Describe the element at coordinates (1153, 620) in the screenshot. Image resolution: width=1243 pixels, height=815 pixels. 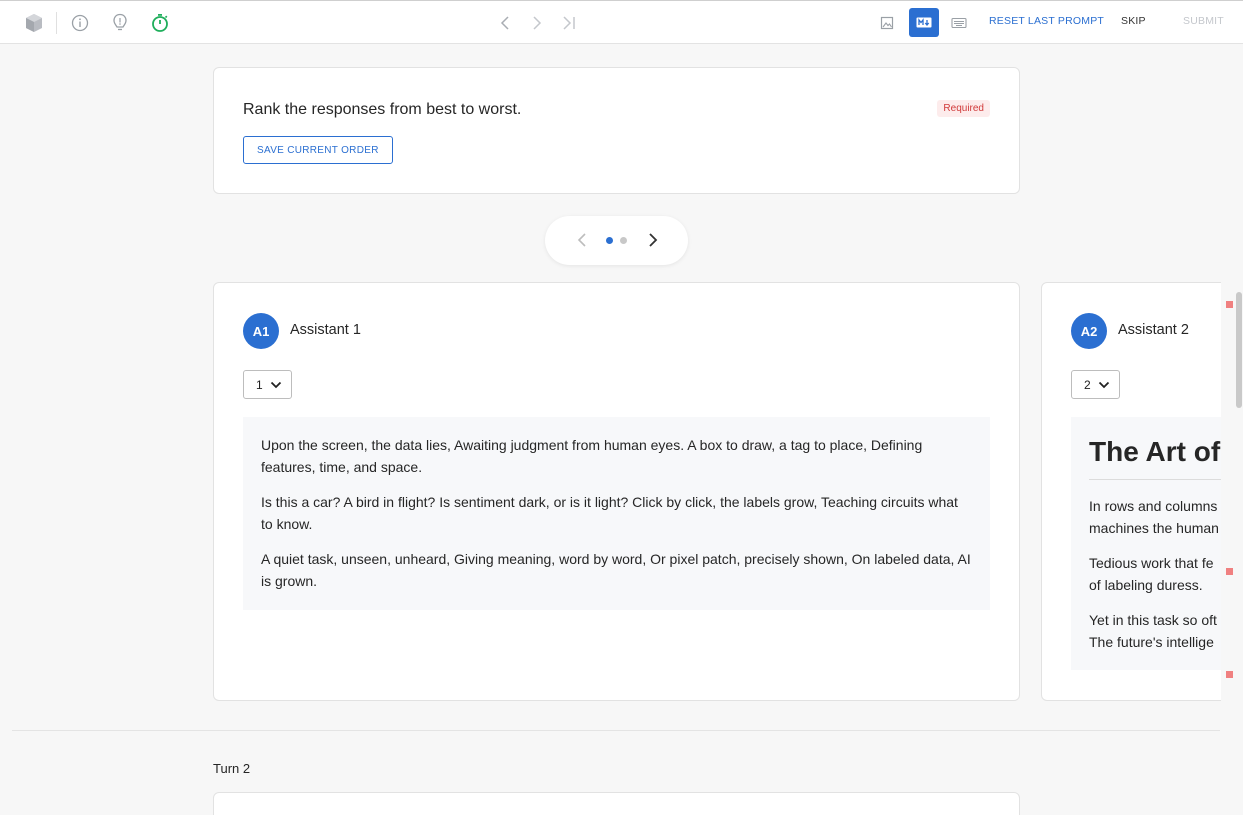
I see `response-line: Yet in this task so oft` at that location.